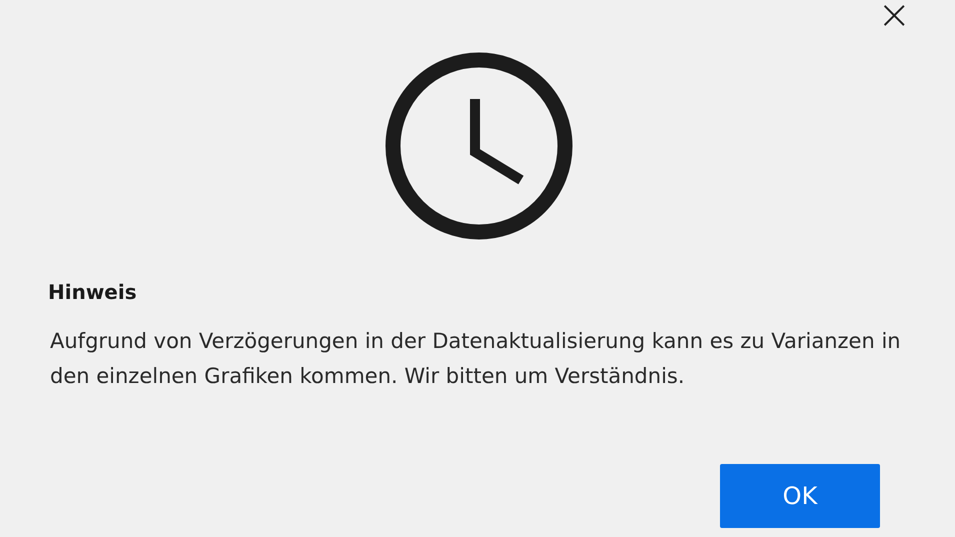  What do you see at coordinates (894, 15) in the screenshot?
I see `close-button: ×` at bounding box center [894, 15].